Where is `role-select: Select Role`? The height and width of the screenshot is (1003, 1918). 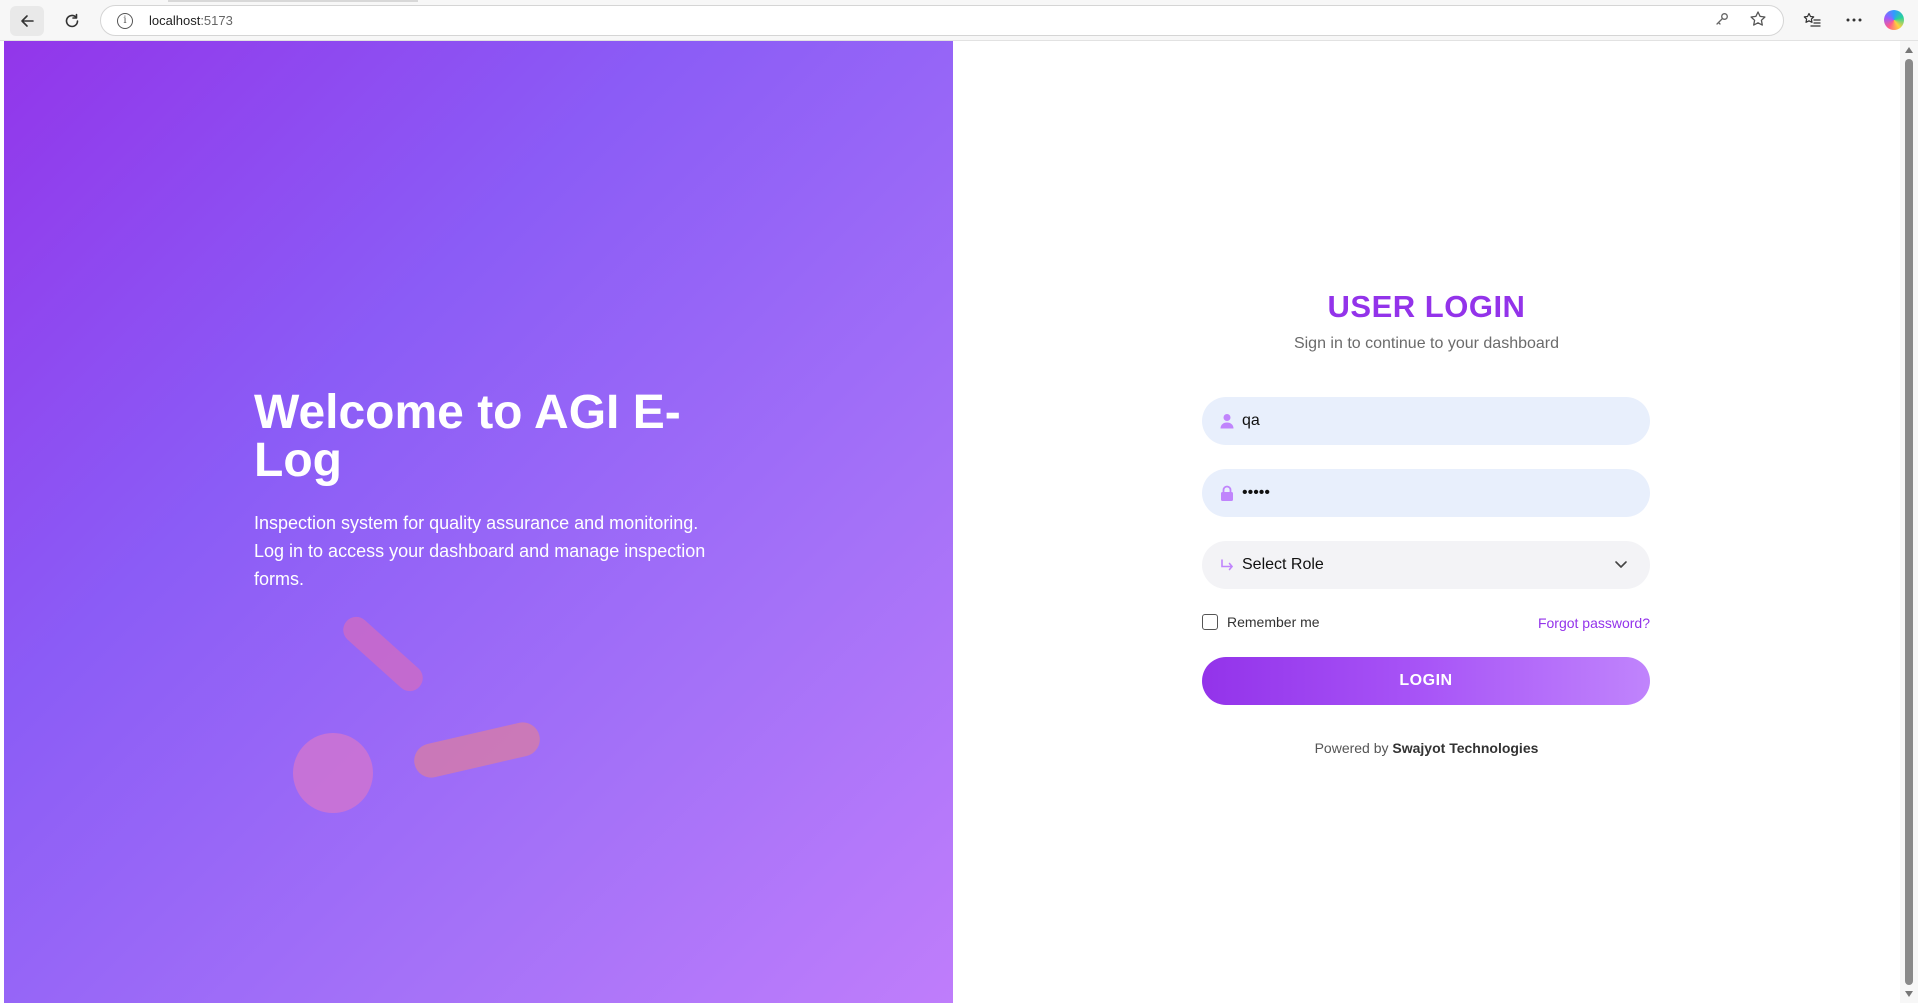
role-select: Select Role is located at coordinates (1426, 565).